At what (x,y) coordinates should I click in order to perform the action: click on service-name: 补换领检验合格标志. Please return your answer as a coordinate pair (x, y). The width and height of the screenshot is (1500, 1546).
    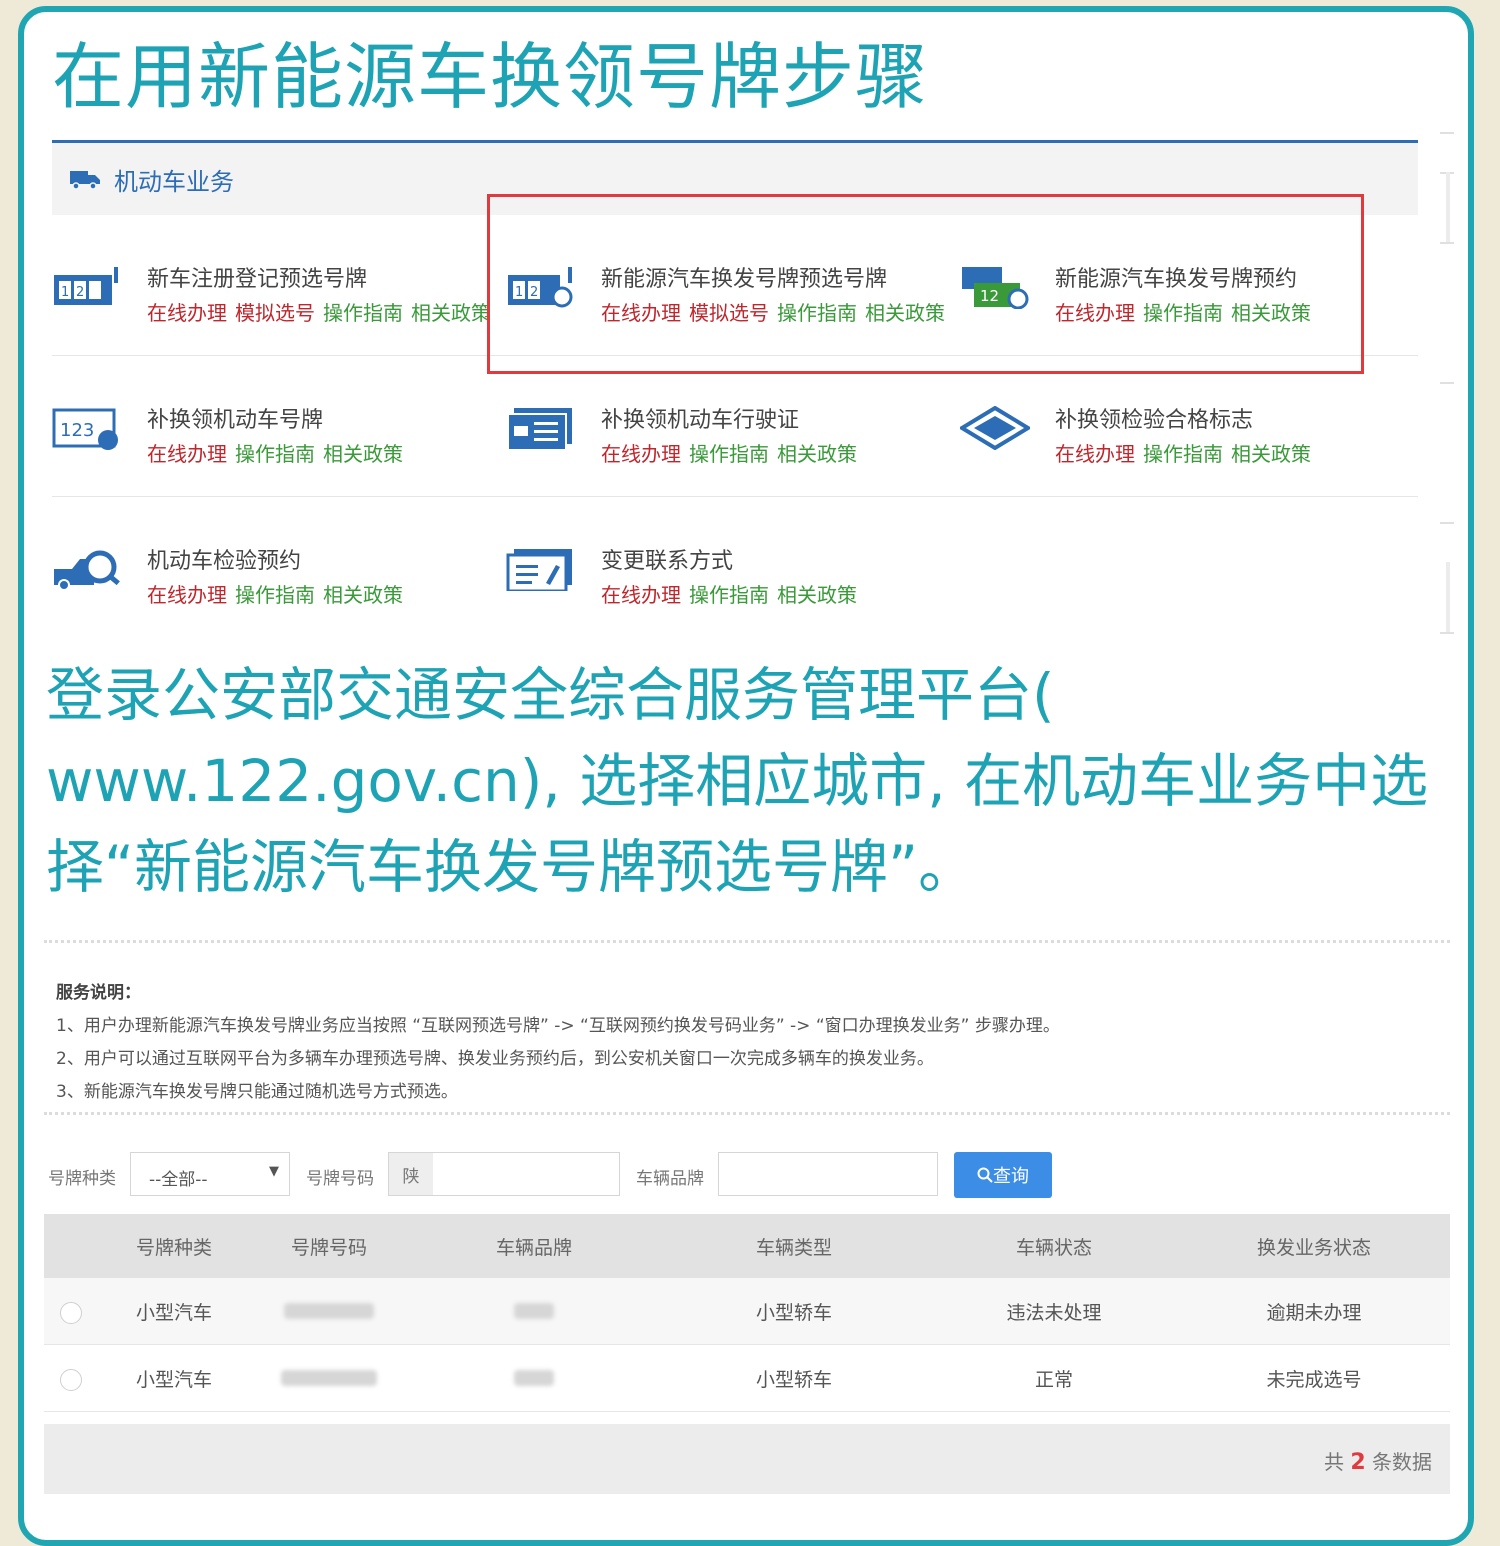
    Looking at the image, I should click on (1154, 420).